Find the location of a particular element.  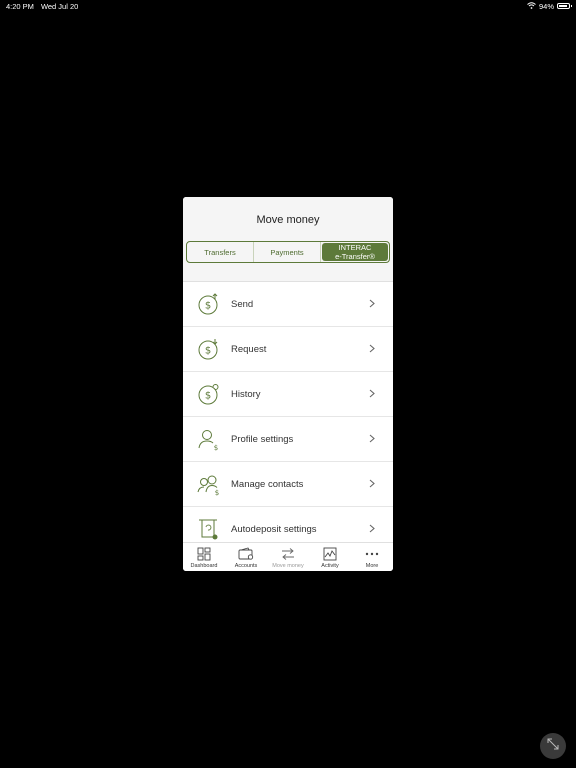

profile-dollar-icon: $ is located at coordinates (209, 439).